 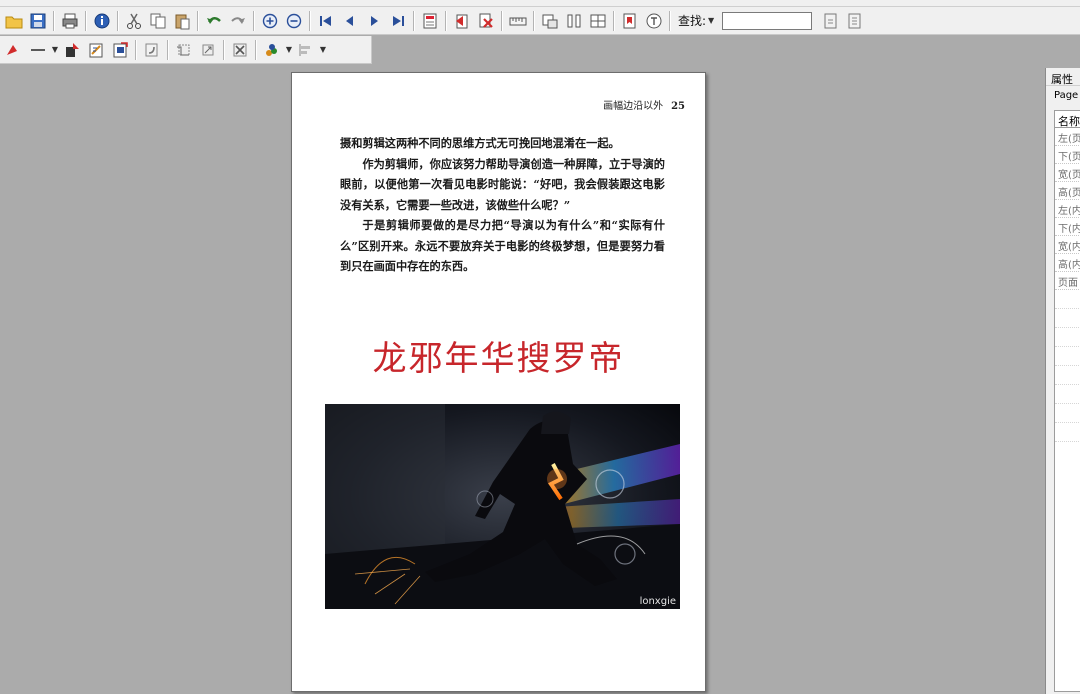 What do you see at coordinates (1067, 191) in the screenshot?
I see `property-row: 高(页` at bounding box center [1067, 191].